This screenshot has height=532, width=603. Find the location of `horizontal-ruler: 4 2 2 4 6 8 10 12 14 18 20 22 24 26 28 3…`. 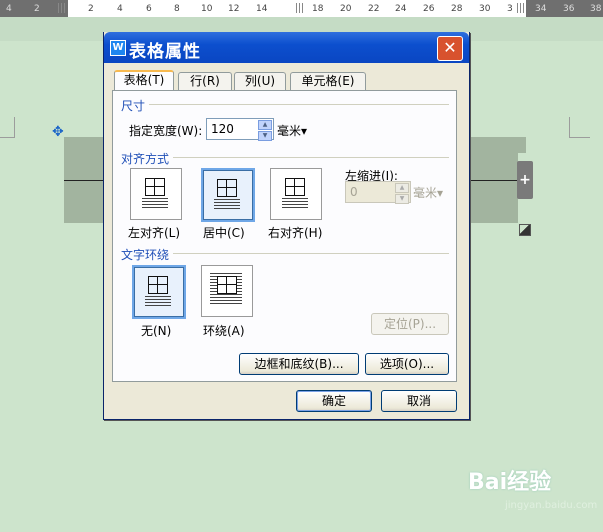

horizontal-ruler: 4 2 2 4 6 8 10 12 14 18 20 22 24 26 28 3… is located at coordinates (301, 8).